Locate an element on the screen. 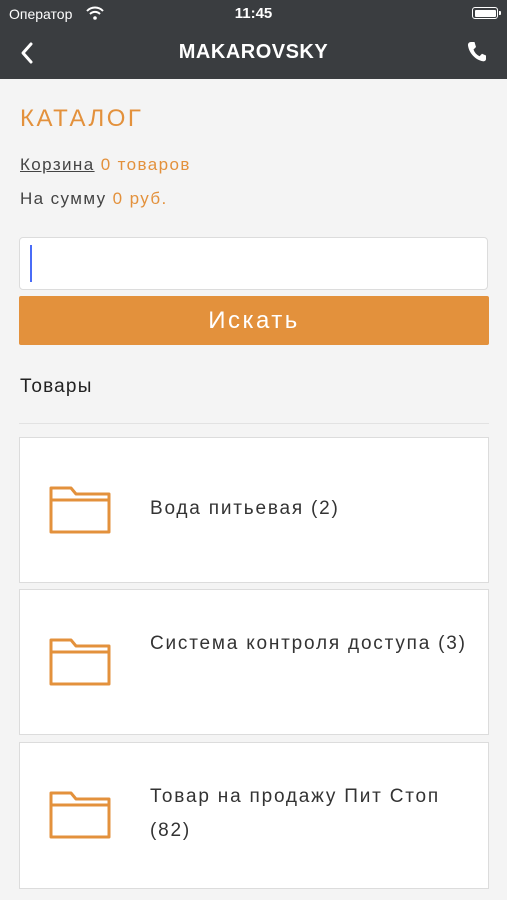  cart-total: На сумму 0 руб. is located at coordinates (94, 199).